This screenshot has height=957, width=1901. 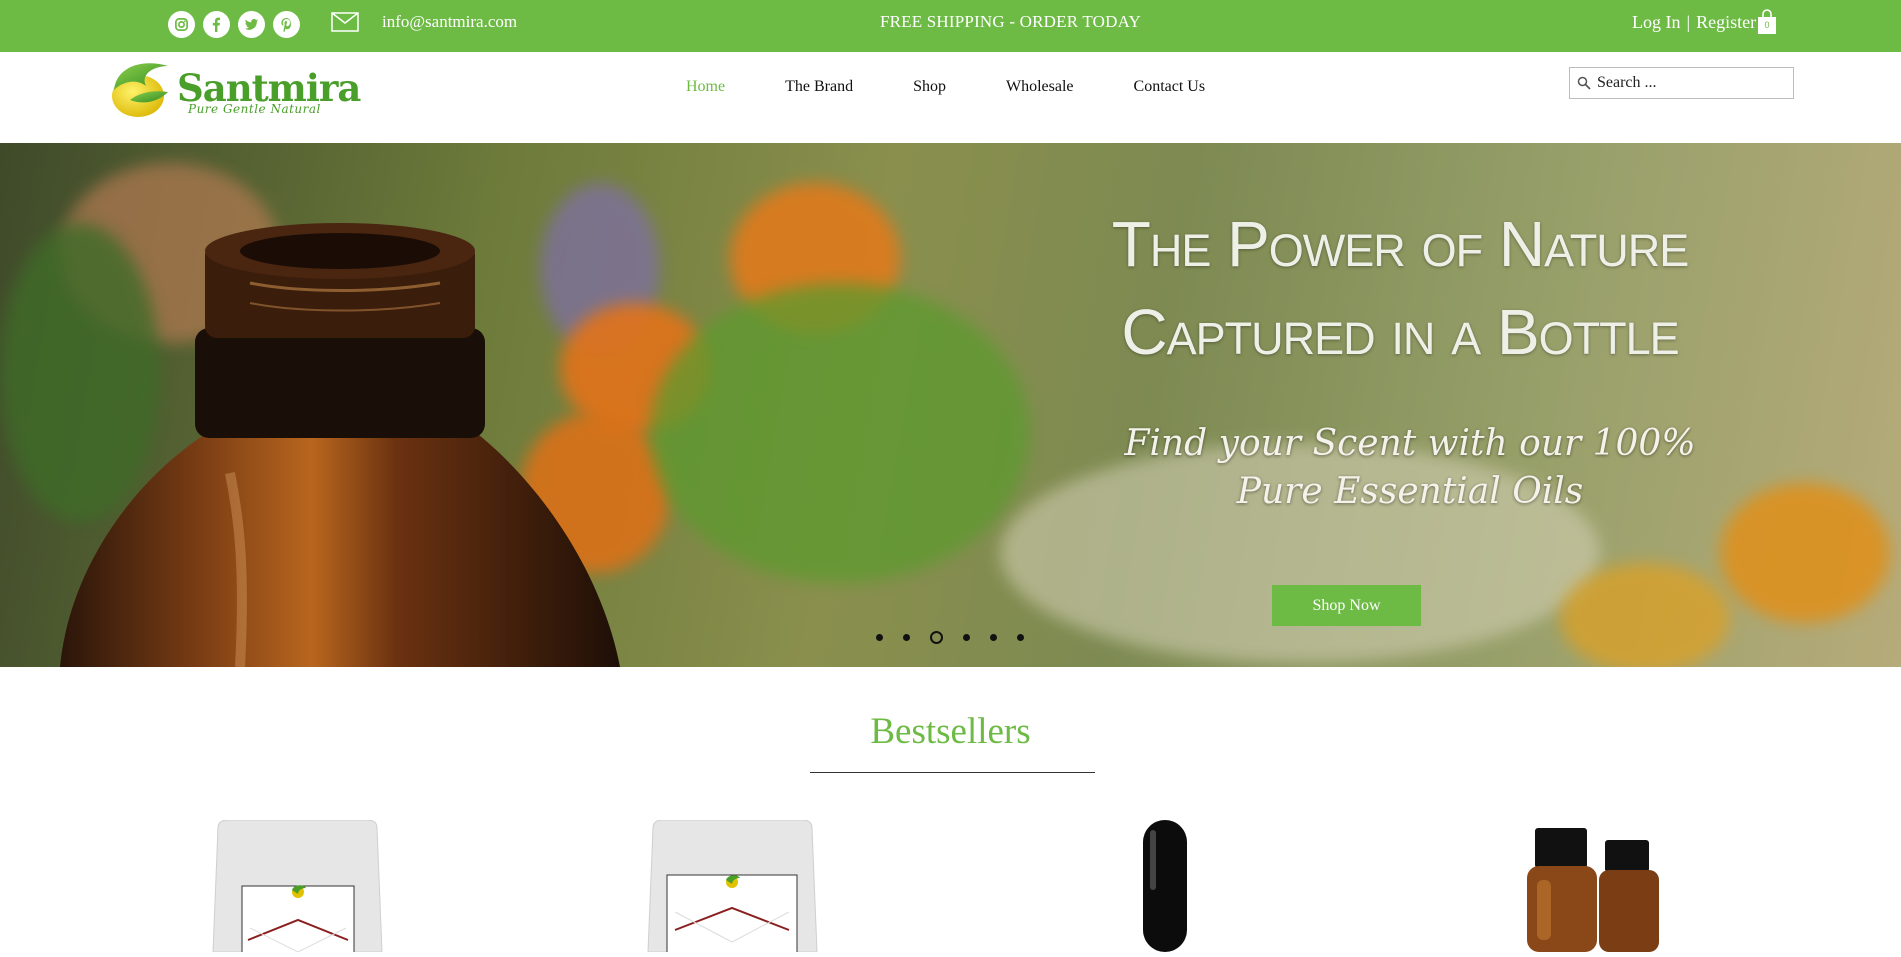 What do you see at coordinates (1410, 491) in the screenshot?
I see `hero-subtitle-line-2: Pure Essential Oils` at bounding box center [1410, 491].